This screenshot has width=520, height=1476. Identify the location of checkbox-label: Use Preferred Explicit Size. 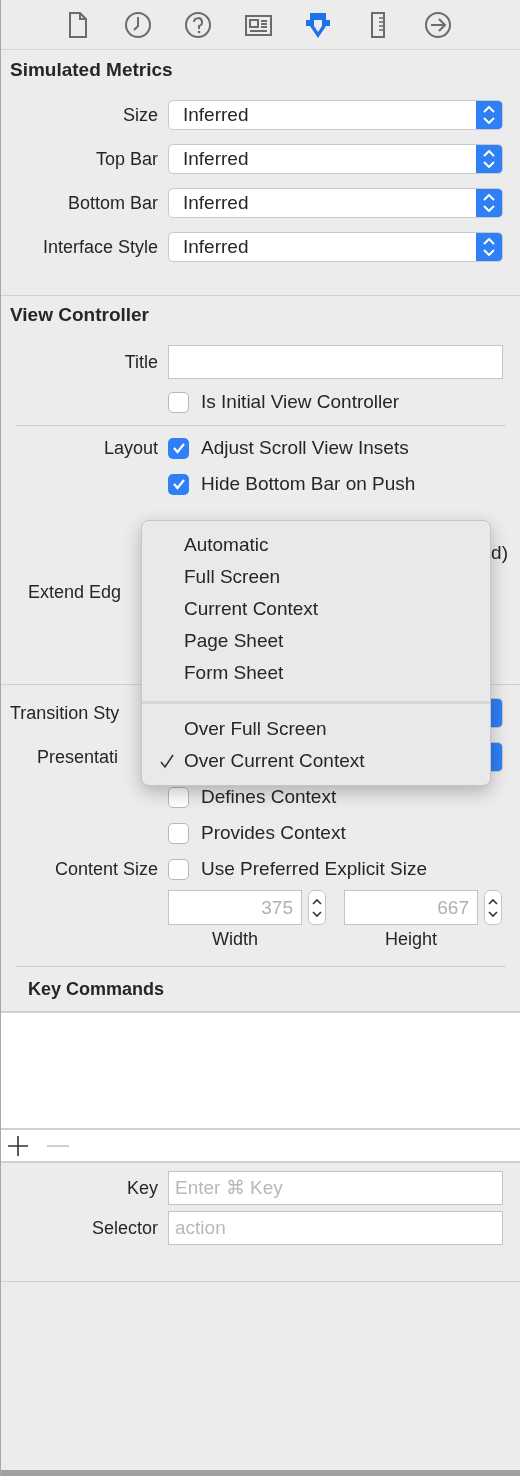
(314, 868).